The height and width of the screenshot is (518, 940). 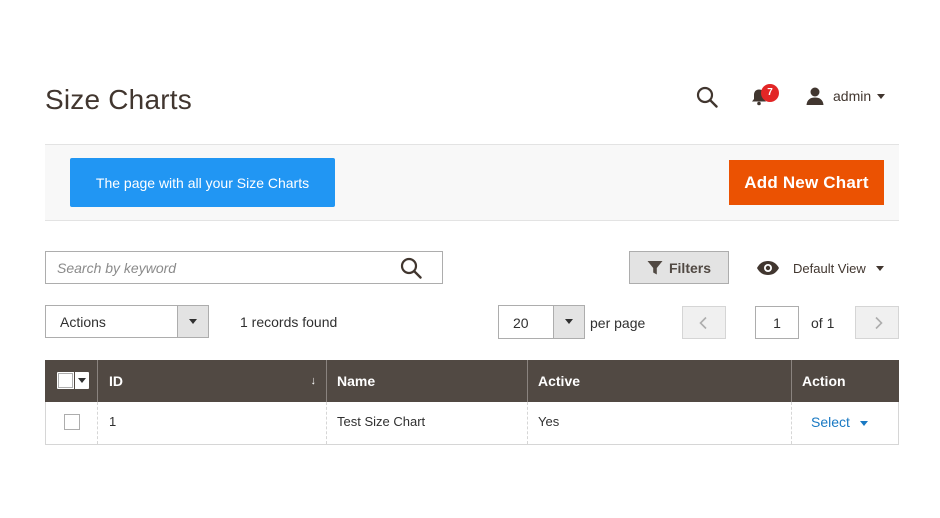 I want to click on sort-arrow-icon: ↓, so click(x=313, y=381).